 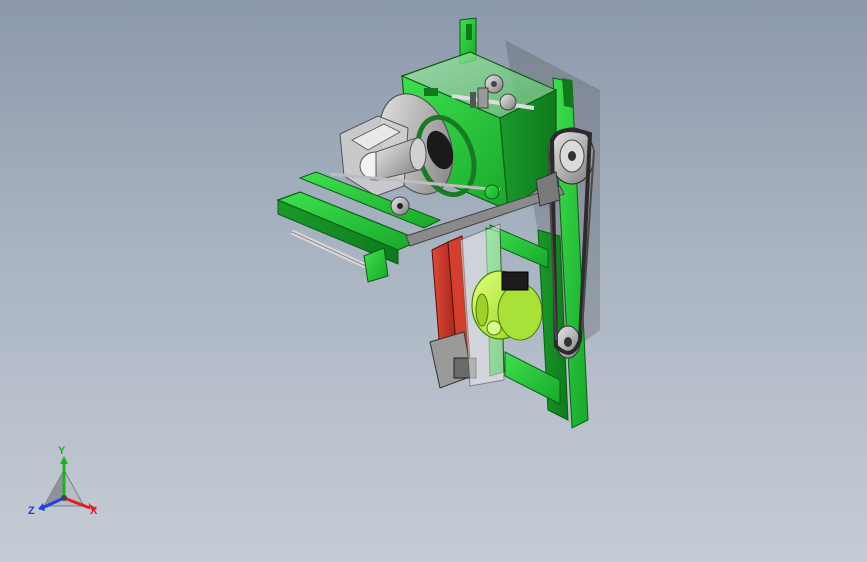 I want to click on triad-z-label: Z, so click(x=31, y=511).